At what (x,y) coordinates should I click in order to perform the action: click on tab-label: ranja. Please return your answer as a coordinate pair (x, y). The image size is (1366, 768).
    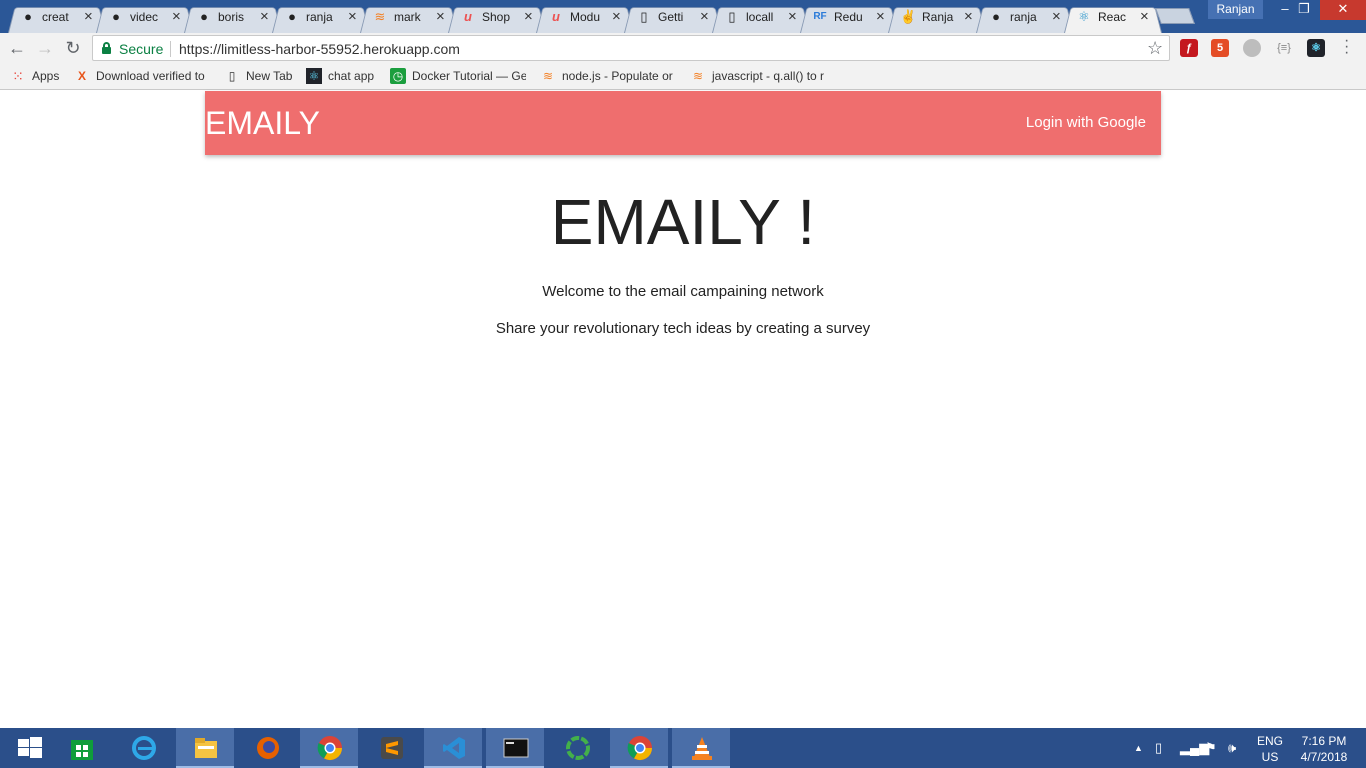
    Looking at the image, I should click on (319, 17).